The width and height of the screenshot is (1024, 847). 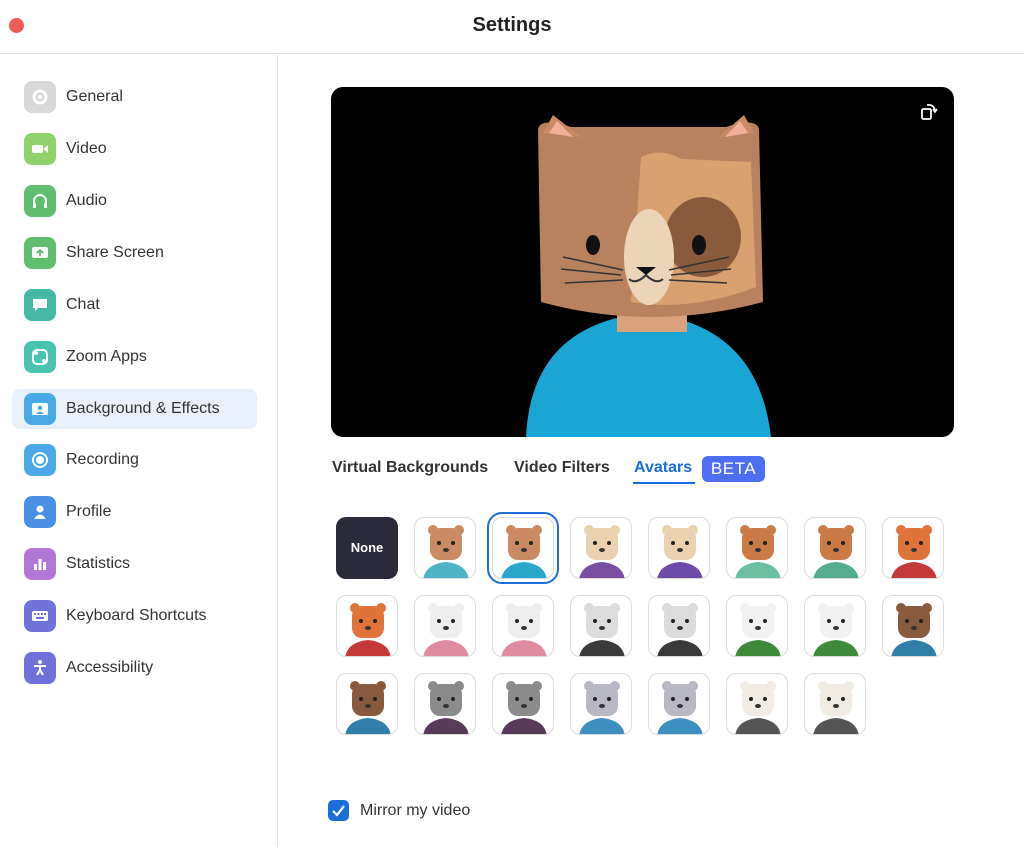 What do you see at coordinates (523, 704) in the screenshot?
I see `raccoon-purple-avatar` at bounding box center [523, 704].